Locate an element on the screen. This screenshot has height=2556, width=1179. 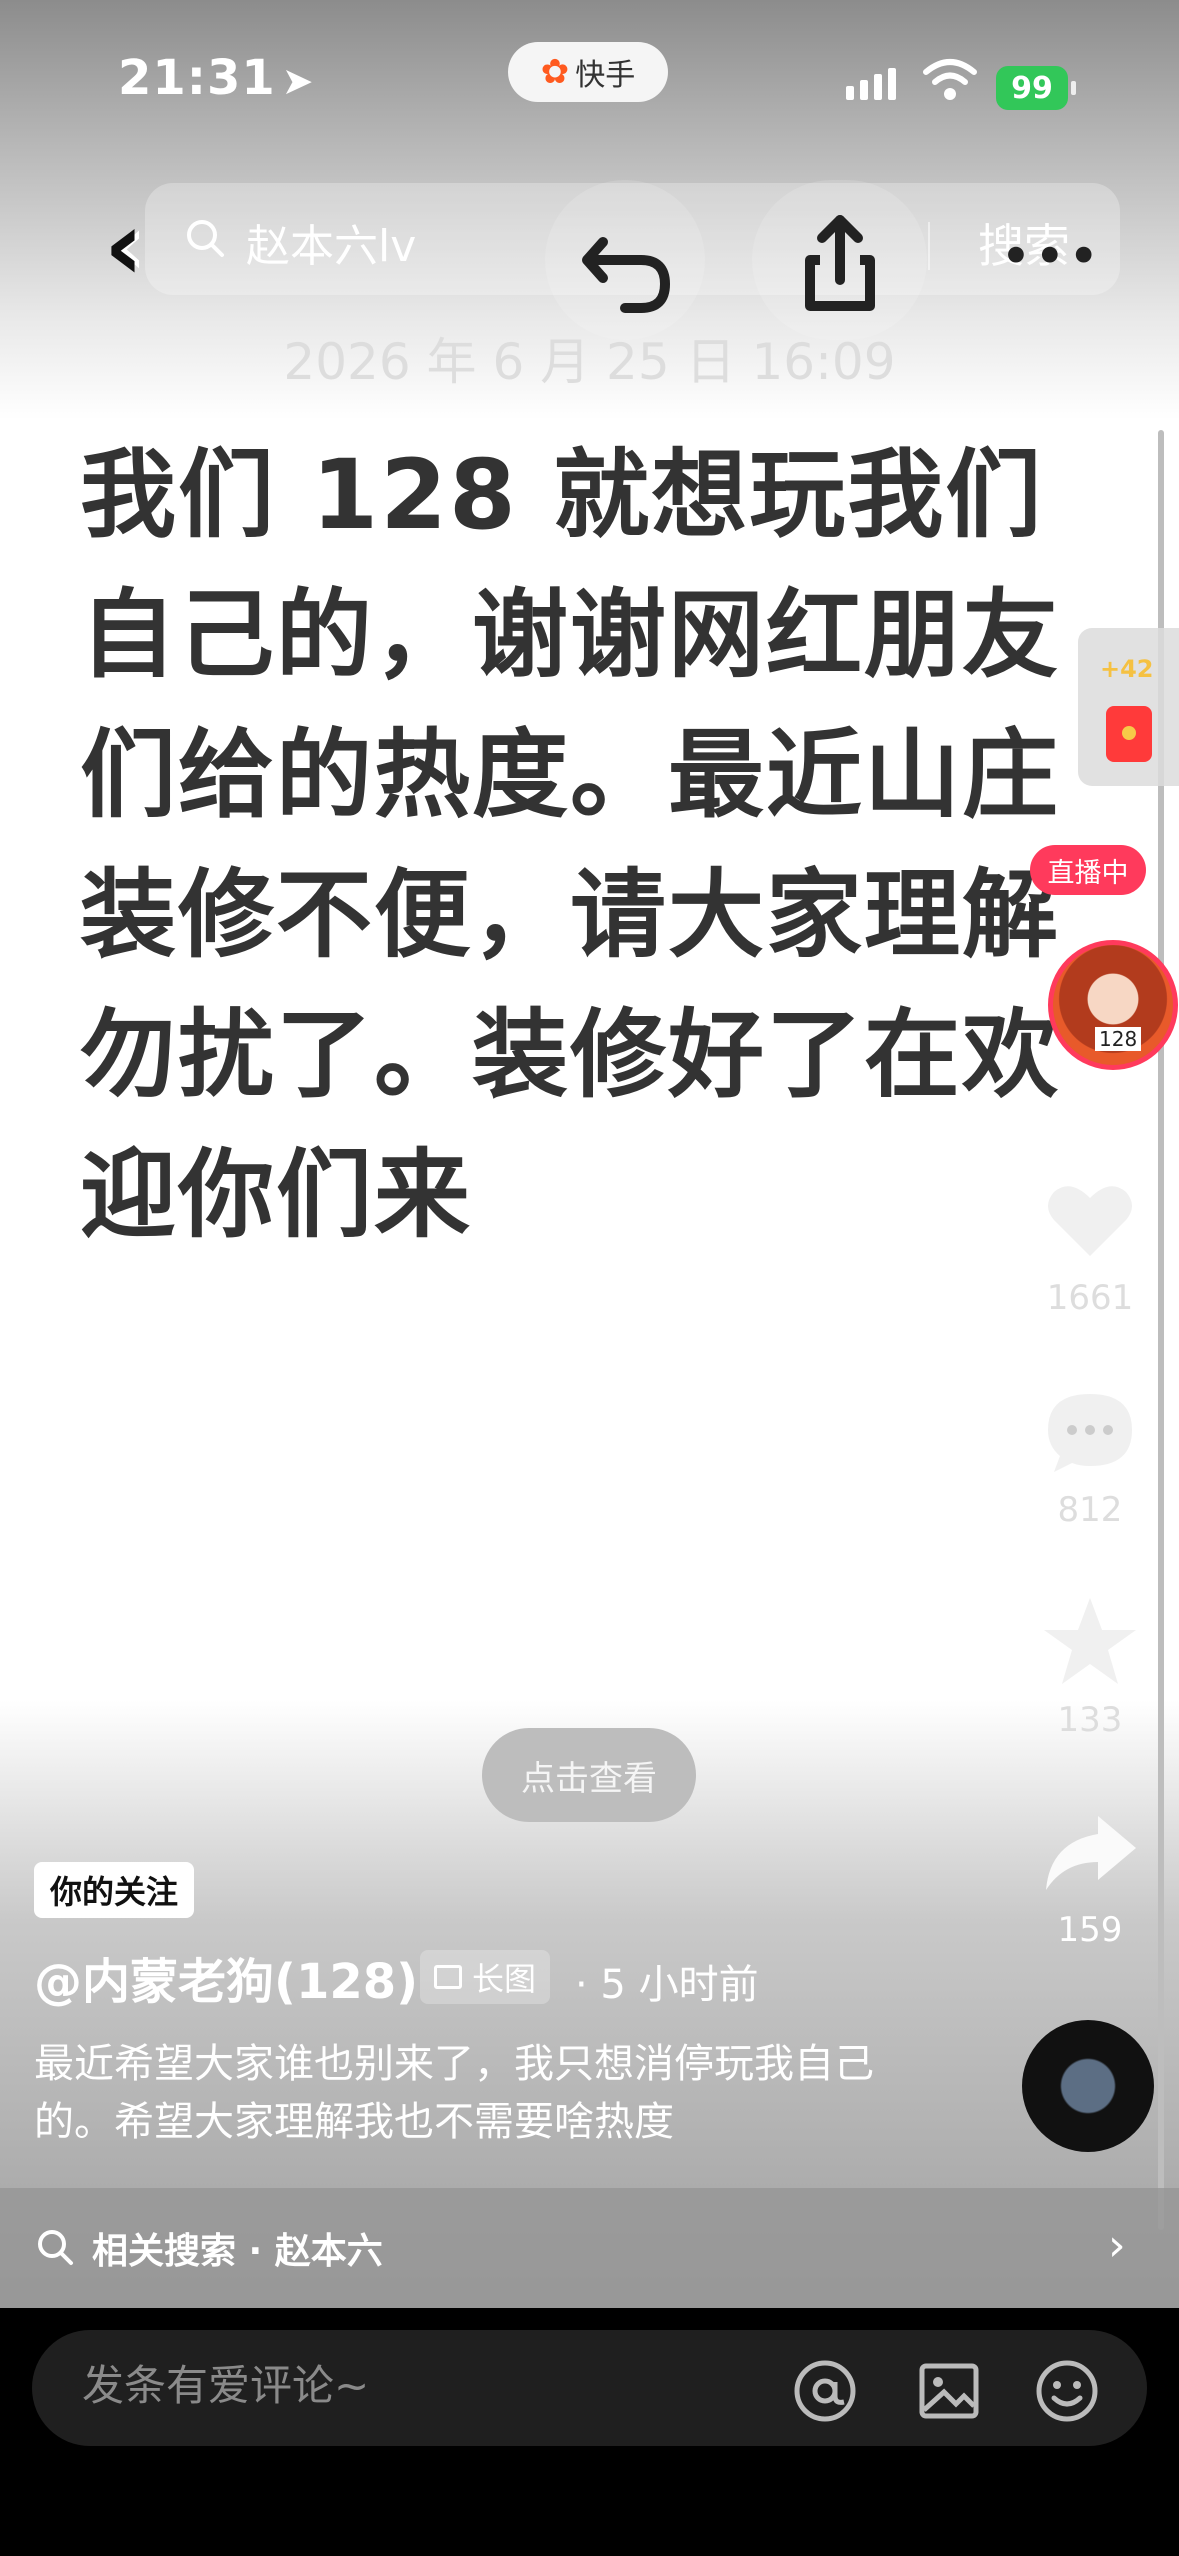
red-packet-icon is located at coordinates (1129, 734).